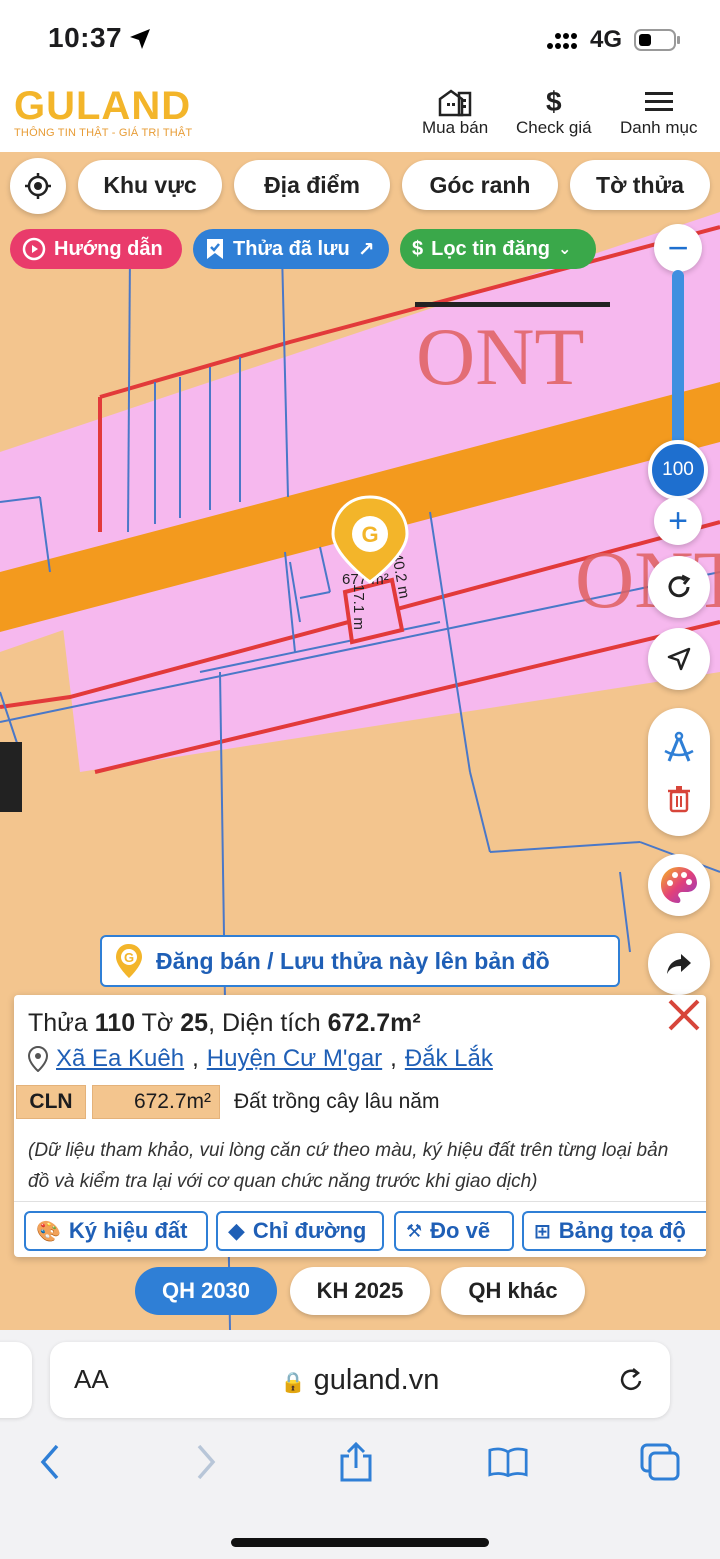 The image size is (720, 1559). Describe the element at coordinates (480, 185) in the screenshot. I see `filter-goc-ranh: Góc ranh` at that location.